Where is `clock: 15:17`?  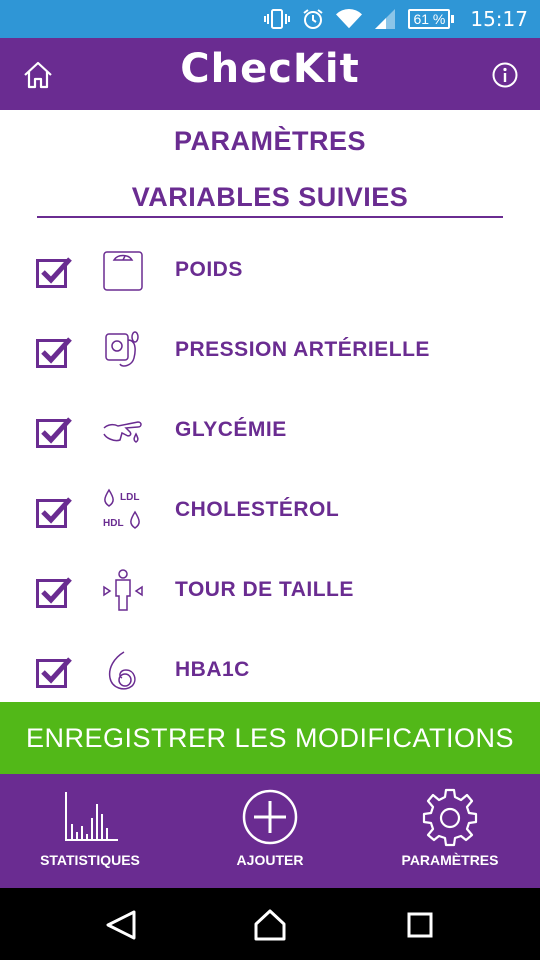 clock: 15:17 is located at coordinates (499, 19).